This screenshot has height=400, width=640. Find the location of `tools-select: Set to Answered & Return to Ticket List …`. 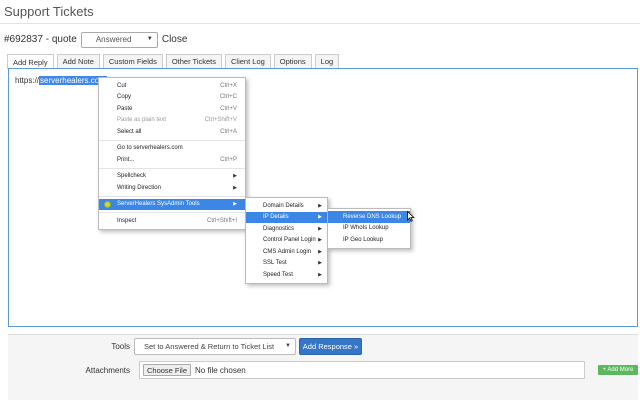

tools-select: Set to Answered & Return to Ticket List … is located at coordinates (215, 346).